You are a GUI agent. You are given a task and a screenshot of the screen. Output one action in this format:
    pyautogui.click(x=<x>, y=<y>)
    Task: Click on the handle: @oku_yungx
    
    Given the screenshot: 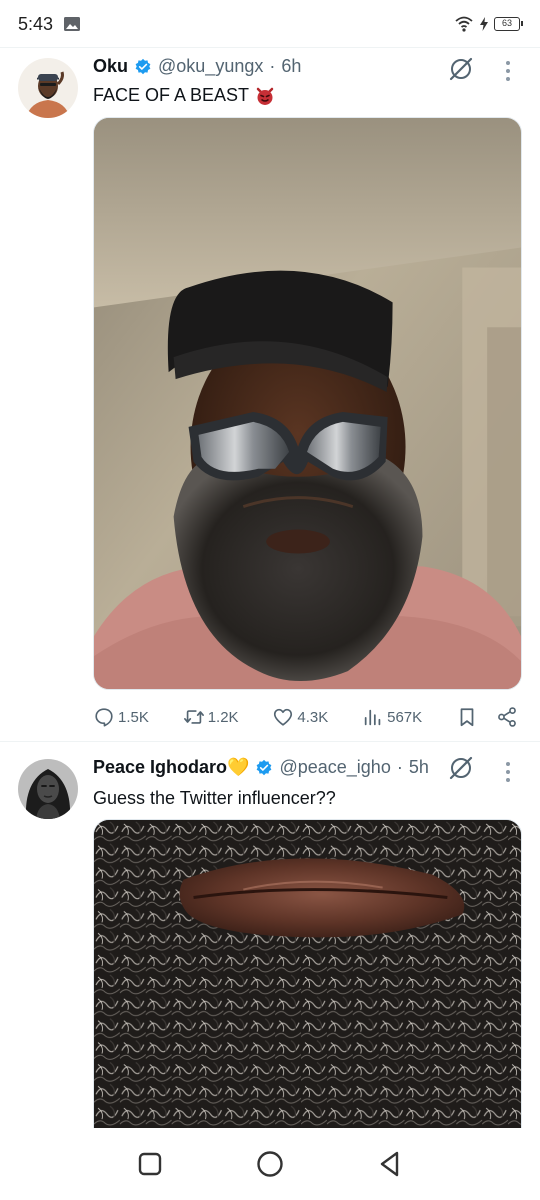 What is the action you would take?
    pyautogui.click(x=210, y=66)
    